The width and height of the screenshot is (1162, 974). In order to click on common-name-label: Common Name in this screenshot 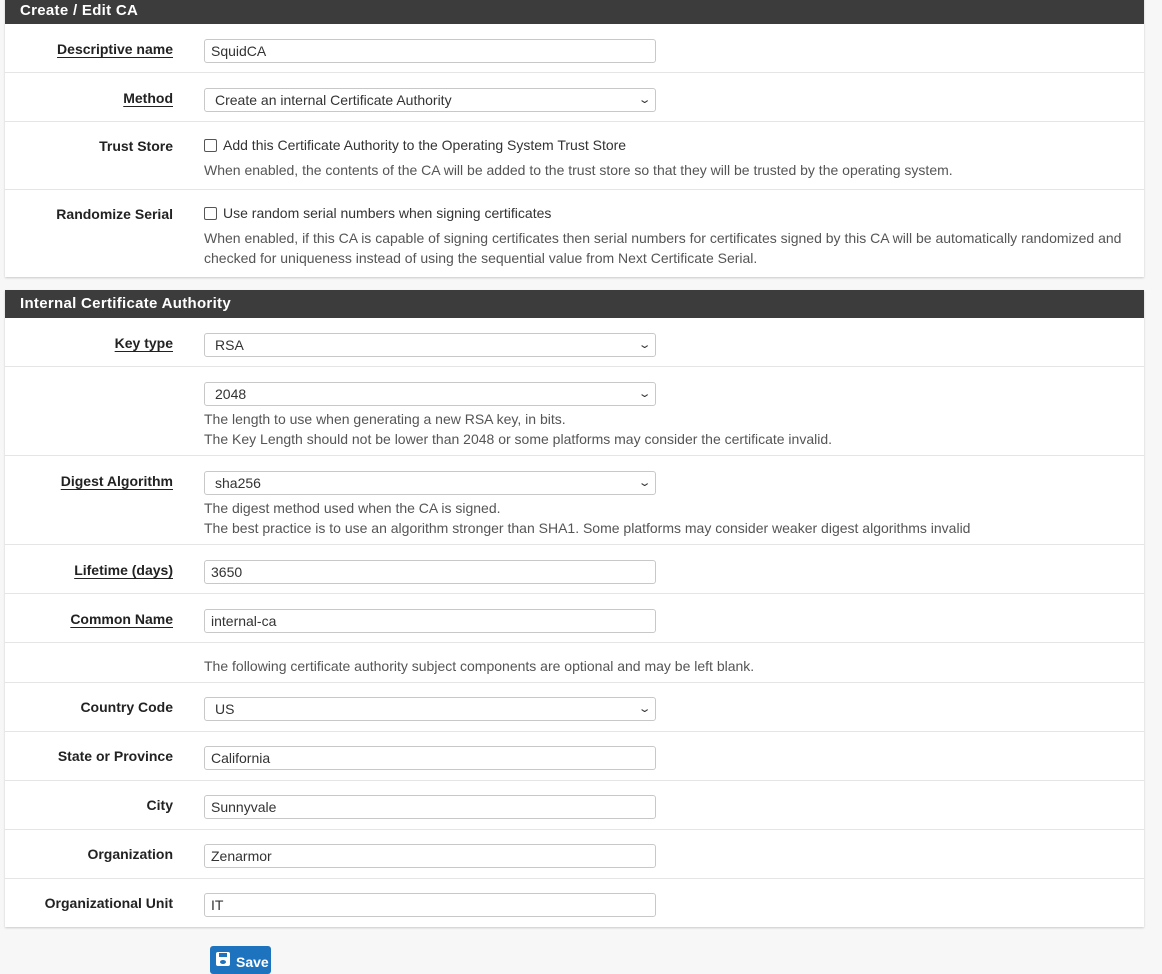, I will do `click(121, 619)`.